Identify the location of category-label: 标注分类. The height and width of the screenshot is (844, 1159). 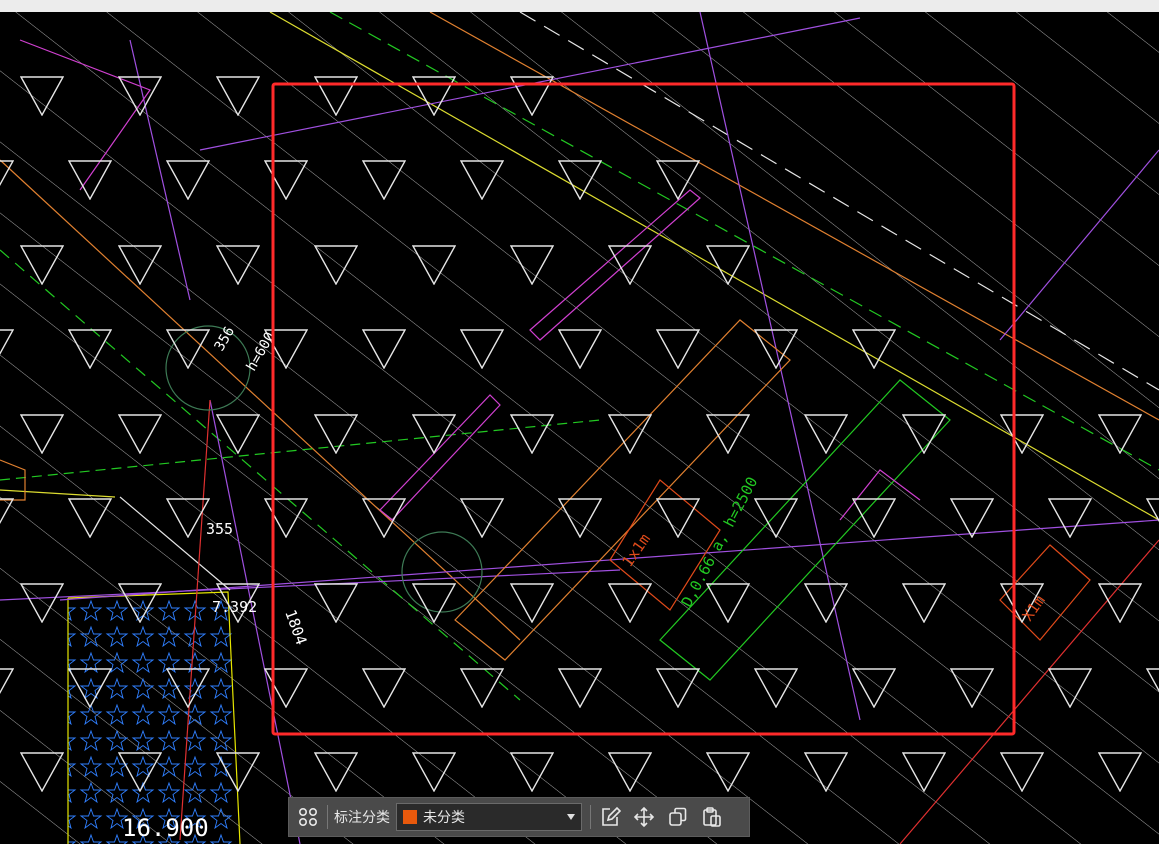
(362, 818).